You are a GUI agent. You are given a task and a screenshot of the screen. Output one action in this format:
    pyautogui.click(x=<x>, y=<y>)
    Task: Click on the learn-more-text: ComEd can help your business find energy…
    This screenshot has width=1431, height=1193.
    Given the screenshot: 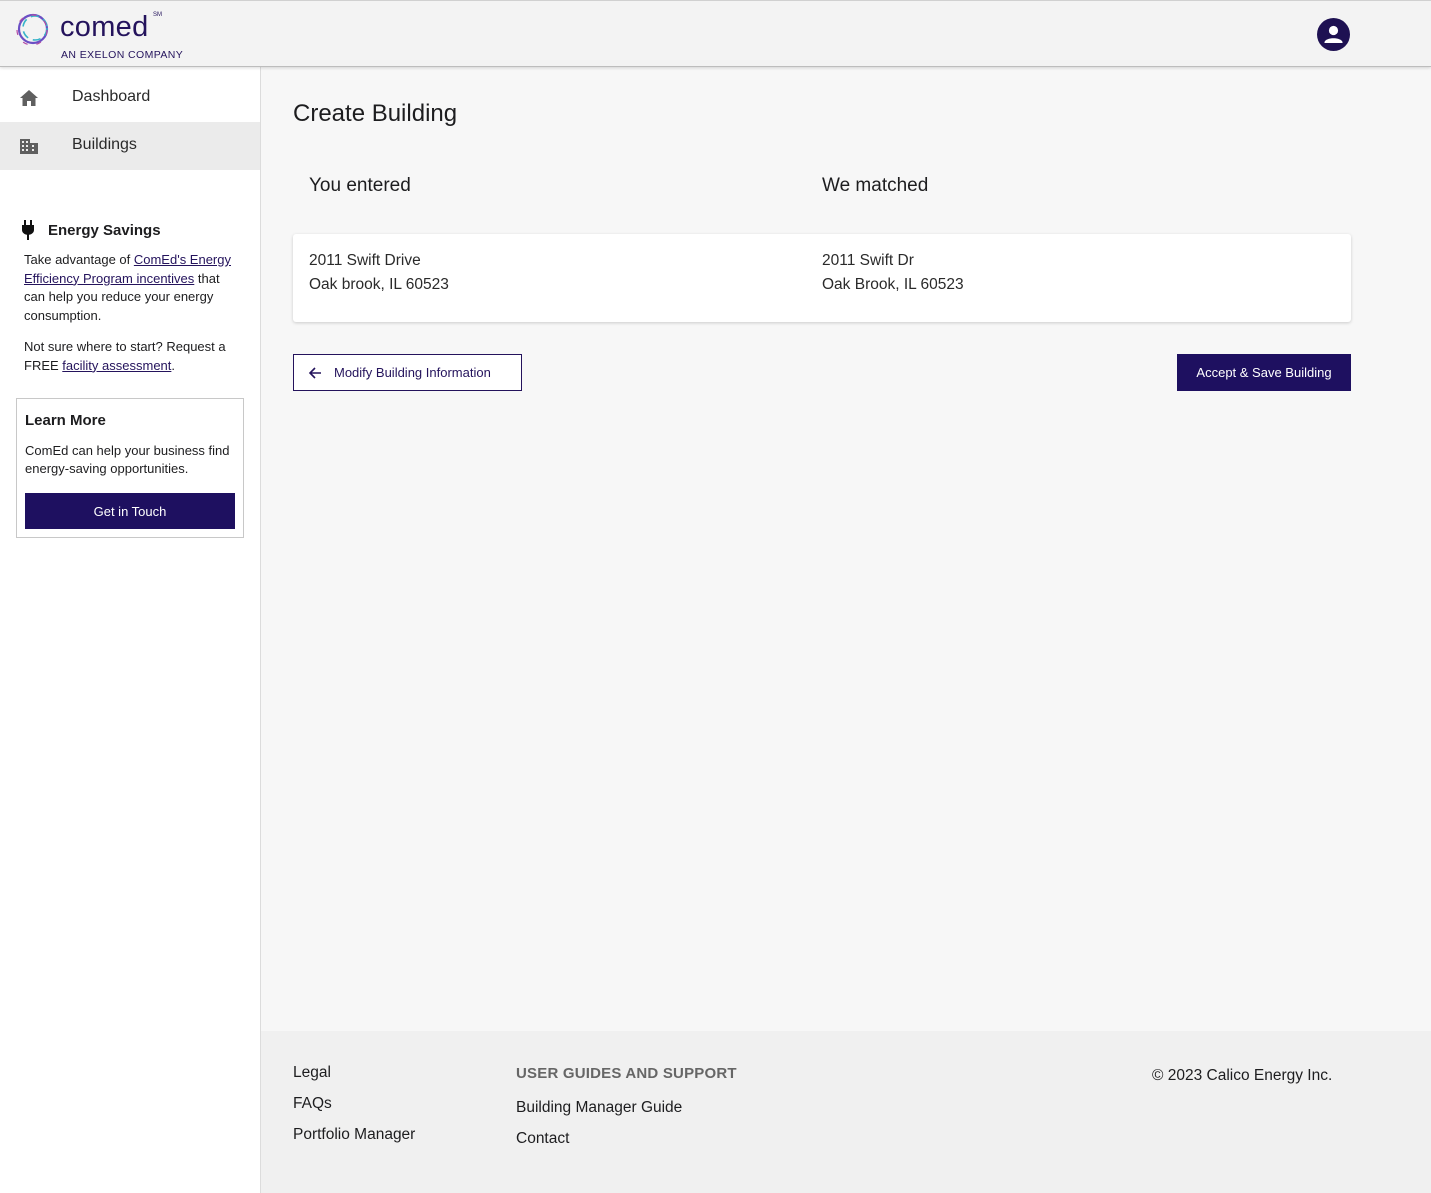 What is the action you would take?
    pyautogui.click(x=127, y=459)
    